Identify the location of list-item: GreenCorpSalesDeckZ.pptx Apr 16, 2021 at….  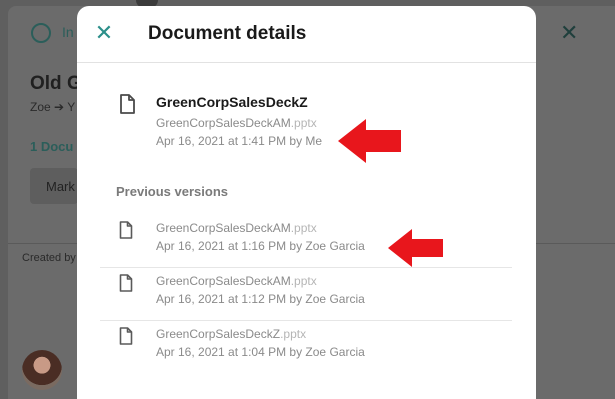
(306, 347).